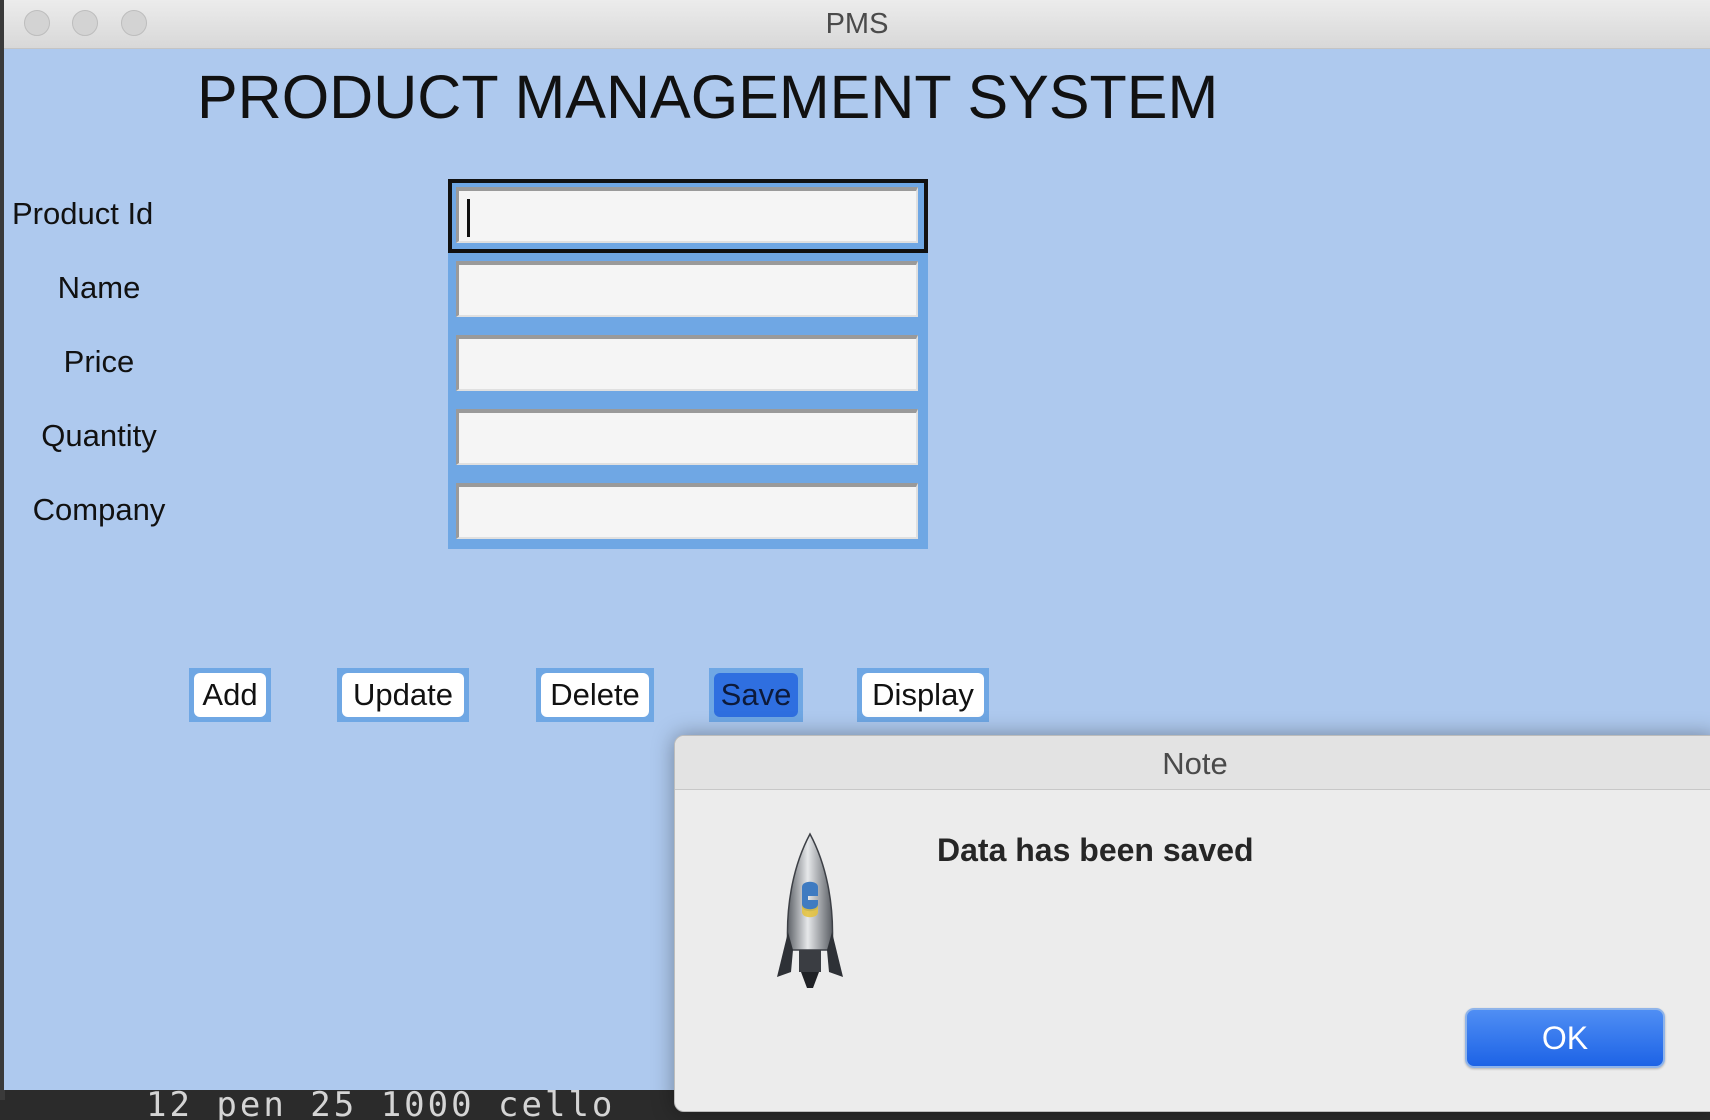  I want to click on name-input, so click(687, 289).